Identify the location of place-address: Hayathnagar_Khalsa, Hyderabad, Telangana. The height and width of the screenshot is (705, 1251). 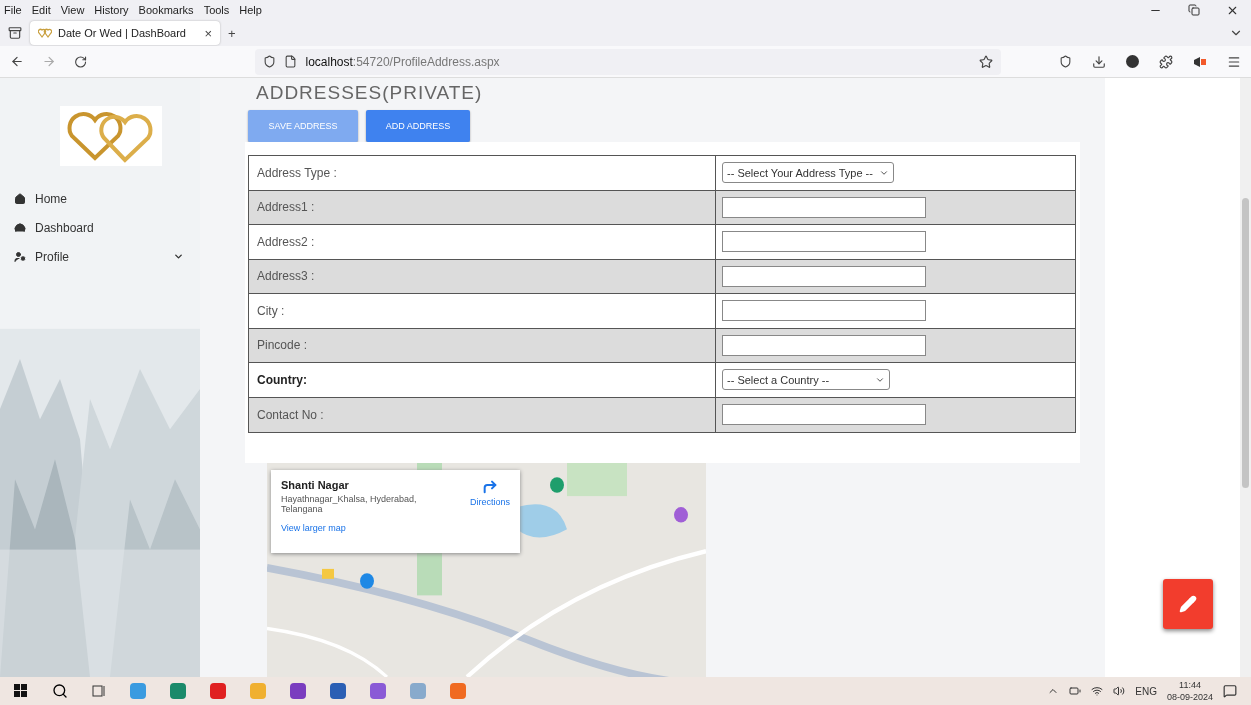
(349, 504).